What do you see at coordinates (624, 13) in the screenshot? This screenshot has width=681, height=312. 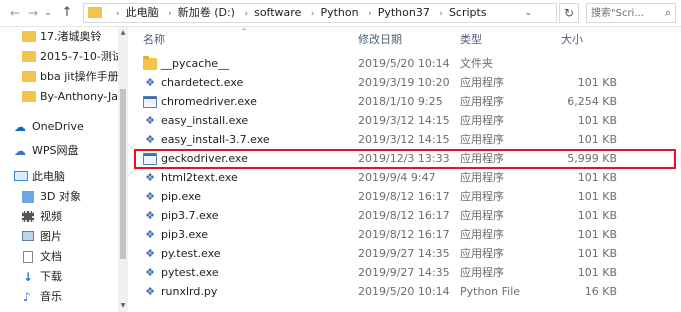 I see `search-input` at bounding box center [624, 13].